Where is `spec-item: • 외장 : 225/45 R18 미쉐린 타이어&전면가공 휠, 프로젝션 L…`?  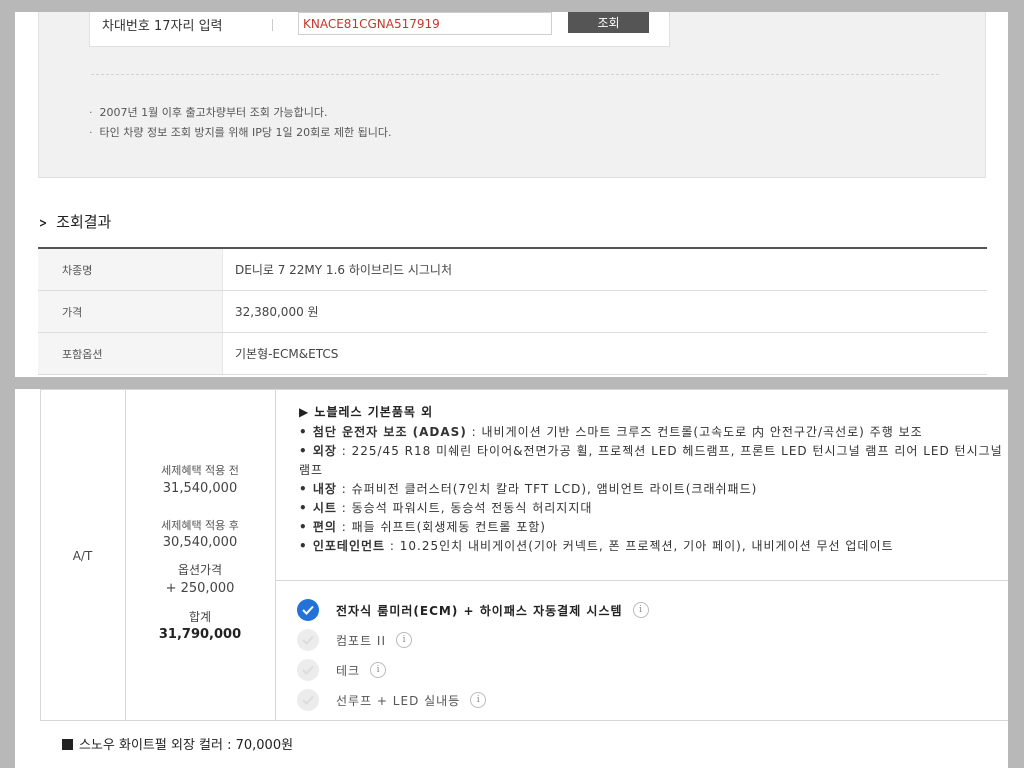 spec-item: • 외장 : 225/45 R18 미쉐린 타이어&전면가공 휠, 프로젝션 L… is located at coordinates (653, 461).